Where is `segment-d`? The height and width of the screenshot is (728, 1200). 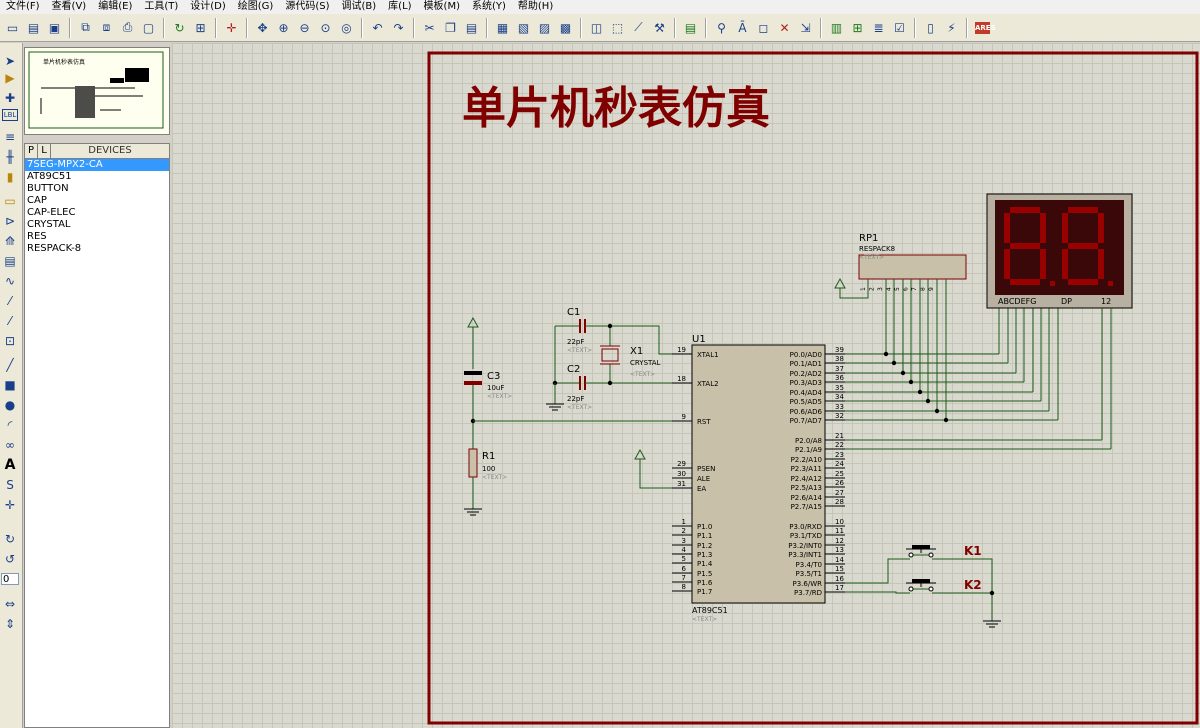
segment-d is located at coordinates (1025, 282).